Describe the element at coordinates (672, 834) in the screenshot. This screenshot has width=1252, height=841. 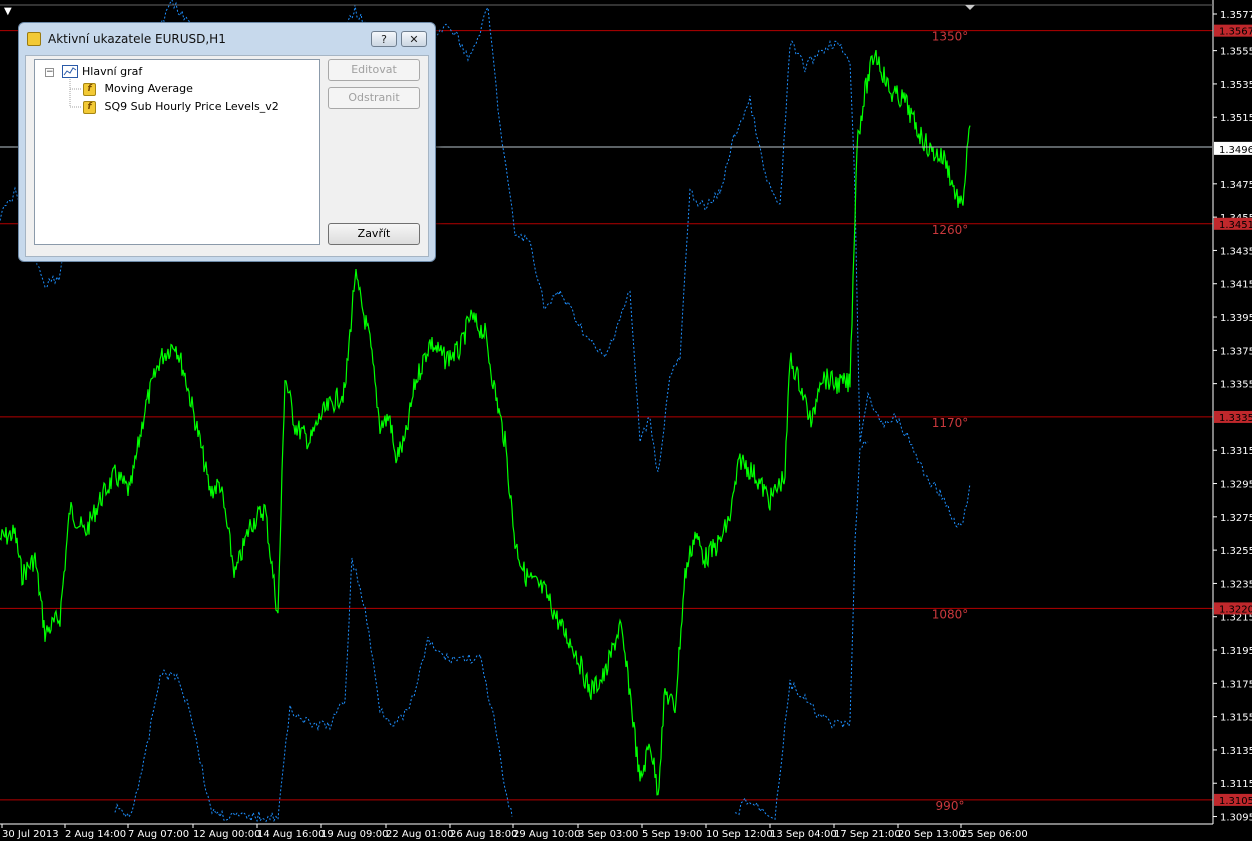
I see `time-tick-label: 5 Sep 19:00` at that location.